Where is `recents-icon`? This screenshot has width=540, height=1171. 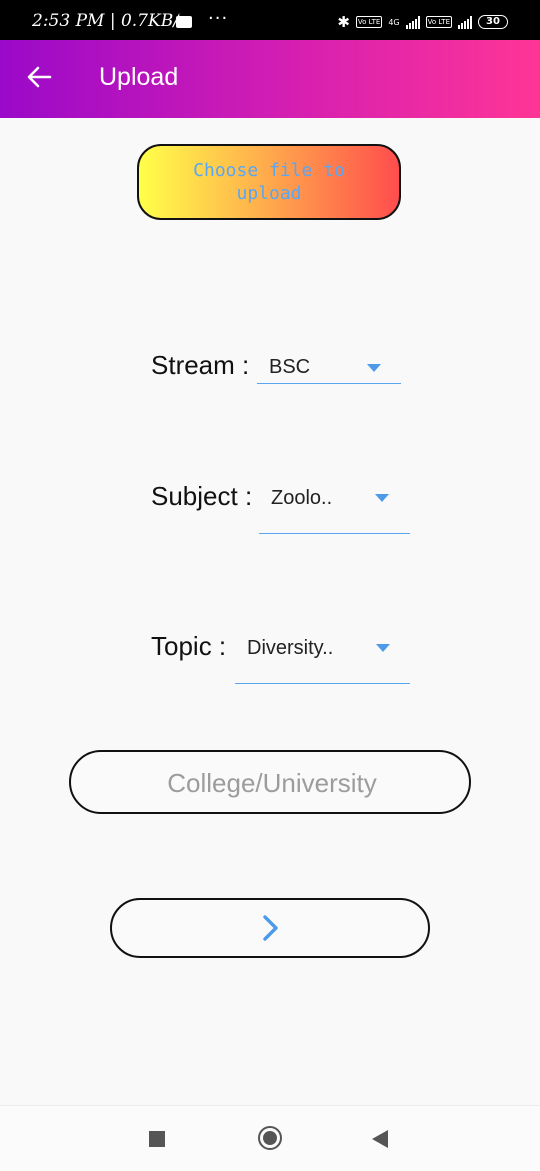
recents-icon is located at coordinates (157, 1139).